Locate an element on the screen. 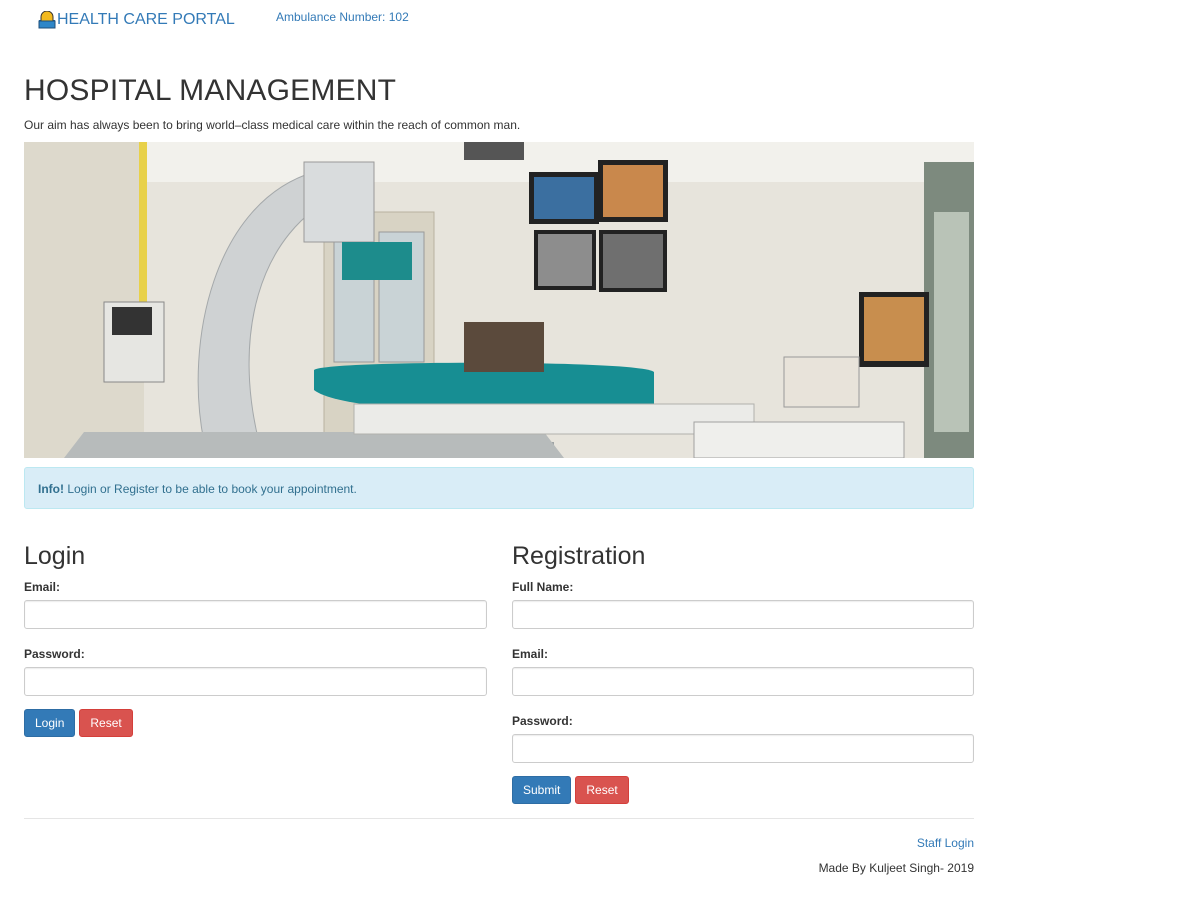 This screenshot has width=1179, height=901. ambulance-number-link: Ambulance Number: 102 is located at coordinates (342, 17).